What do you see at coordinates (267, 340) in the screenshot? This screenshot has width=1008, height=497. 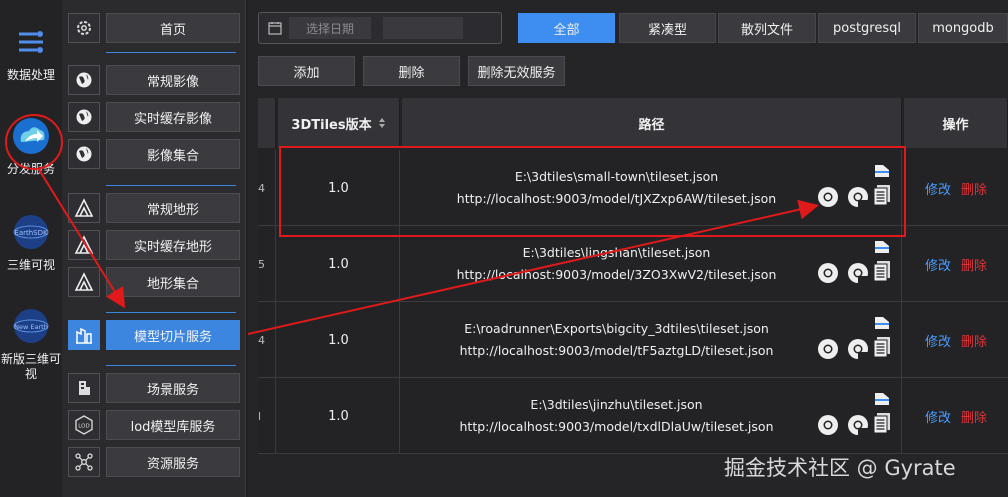 I see `row-stub: 4` at bounding box center [267, 340].